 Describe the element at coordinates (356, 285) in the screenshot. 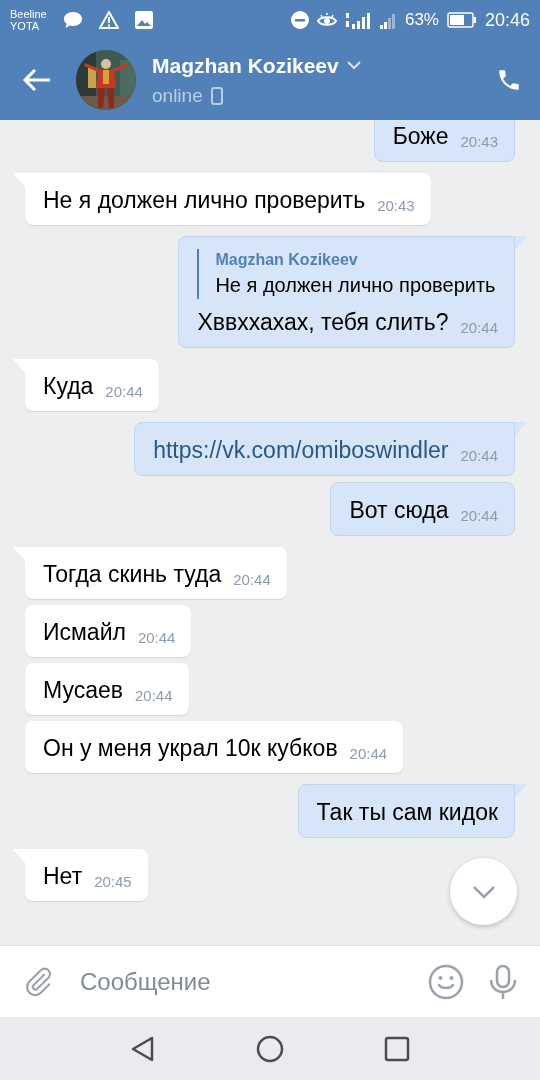

I see `quoted-text: Не я должен лично проверить` at that location.